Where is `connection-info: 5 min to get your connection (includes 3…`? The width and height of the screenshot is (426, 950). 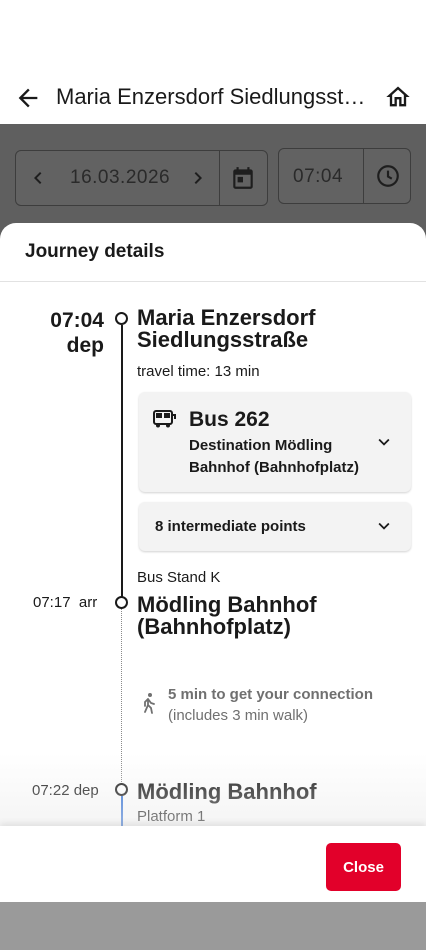 connection-info: 5 min to get your connection (includes 3… is located at coordinates (271, 705).